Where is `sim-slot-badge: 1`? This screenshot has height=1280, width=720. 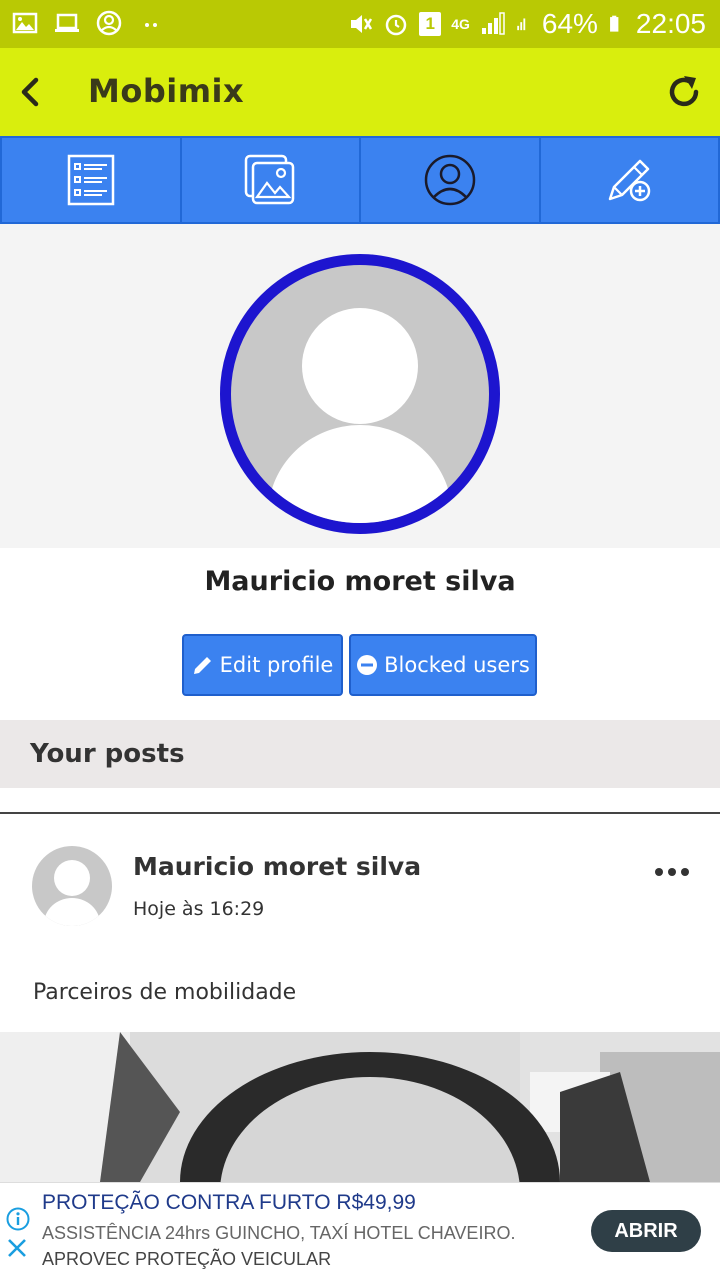 sim-slot-badge: 1 is located at coordinates (430, 24).